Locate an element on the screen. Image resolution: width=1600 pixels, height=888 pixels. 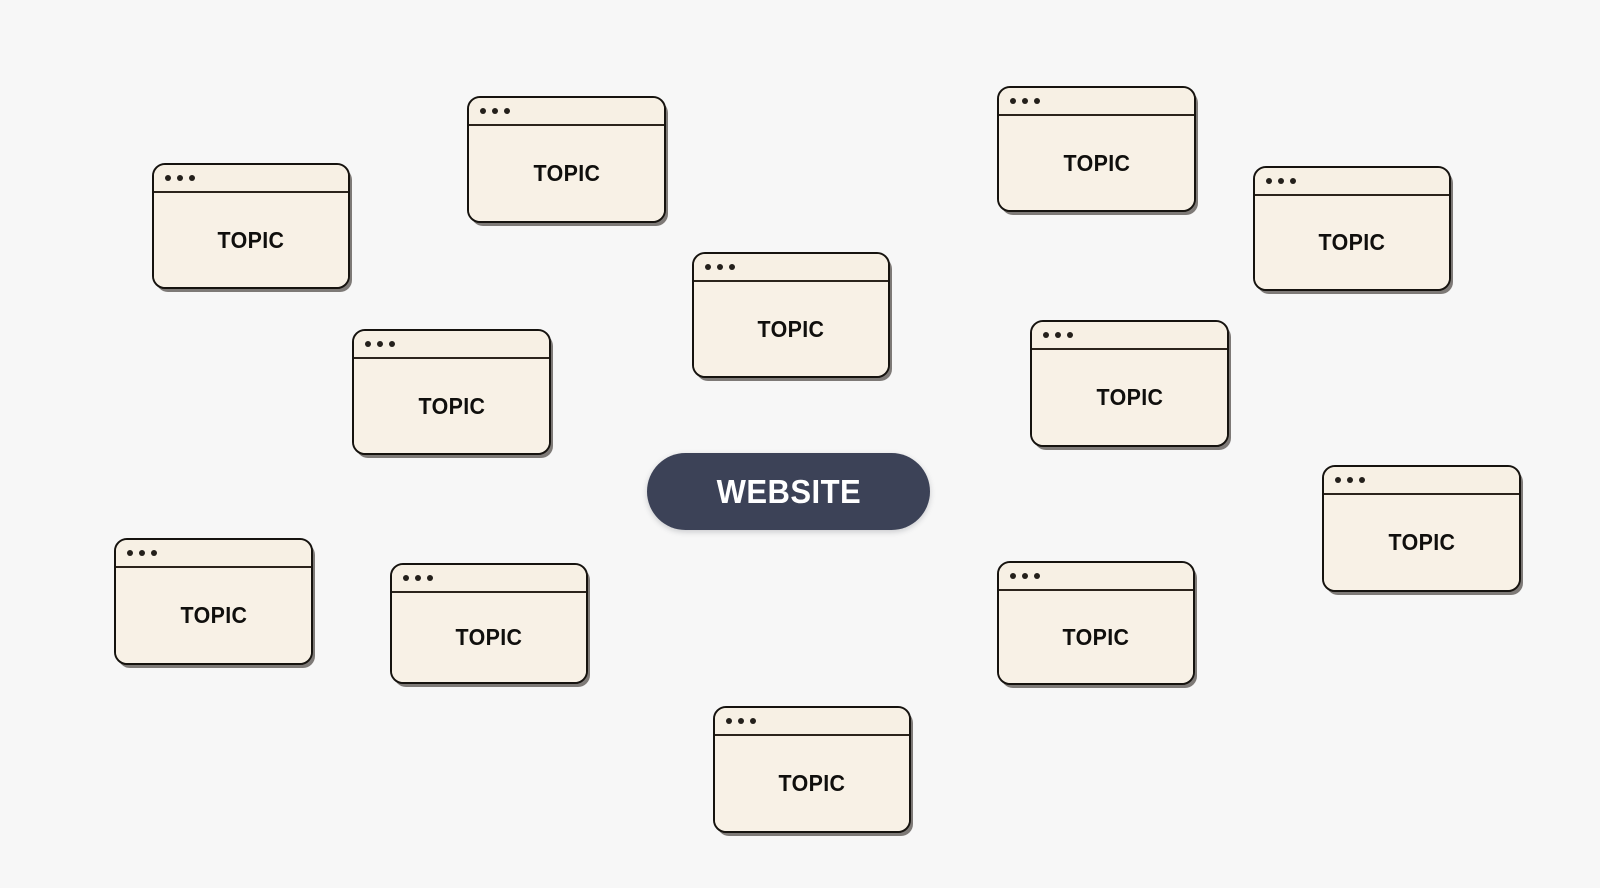
website-hub-pill: WEBSITE is located at coordinates (788, 491).